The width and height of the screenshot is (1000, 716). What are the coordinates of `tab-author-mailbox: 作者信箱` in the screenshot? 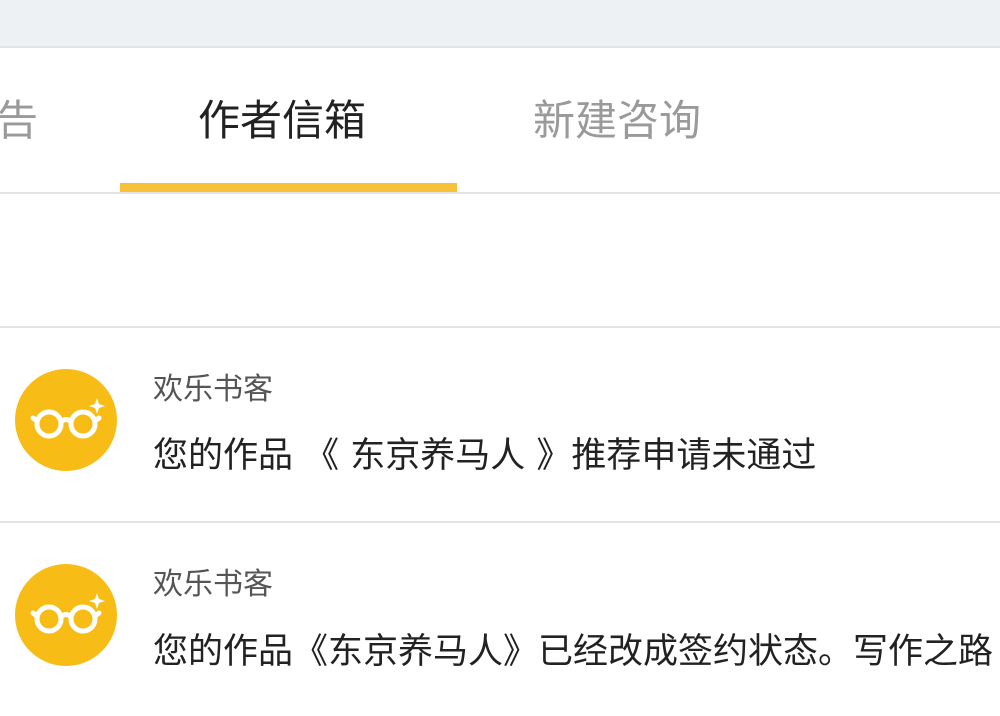 It's located at (282, 121).